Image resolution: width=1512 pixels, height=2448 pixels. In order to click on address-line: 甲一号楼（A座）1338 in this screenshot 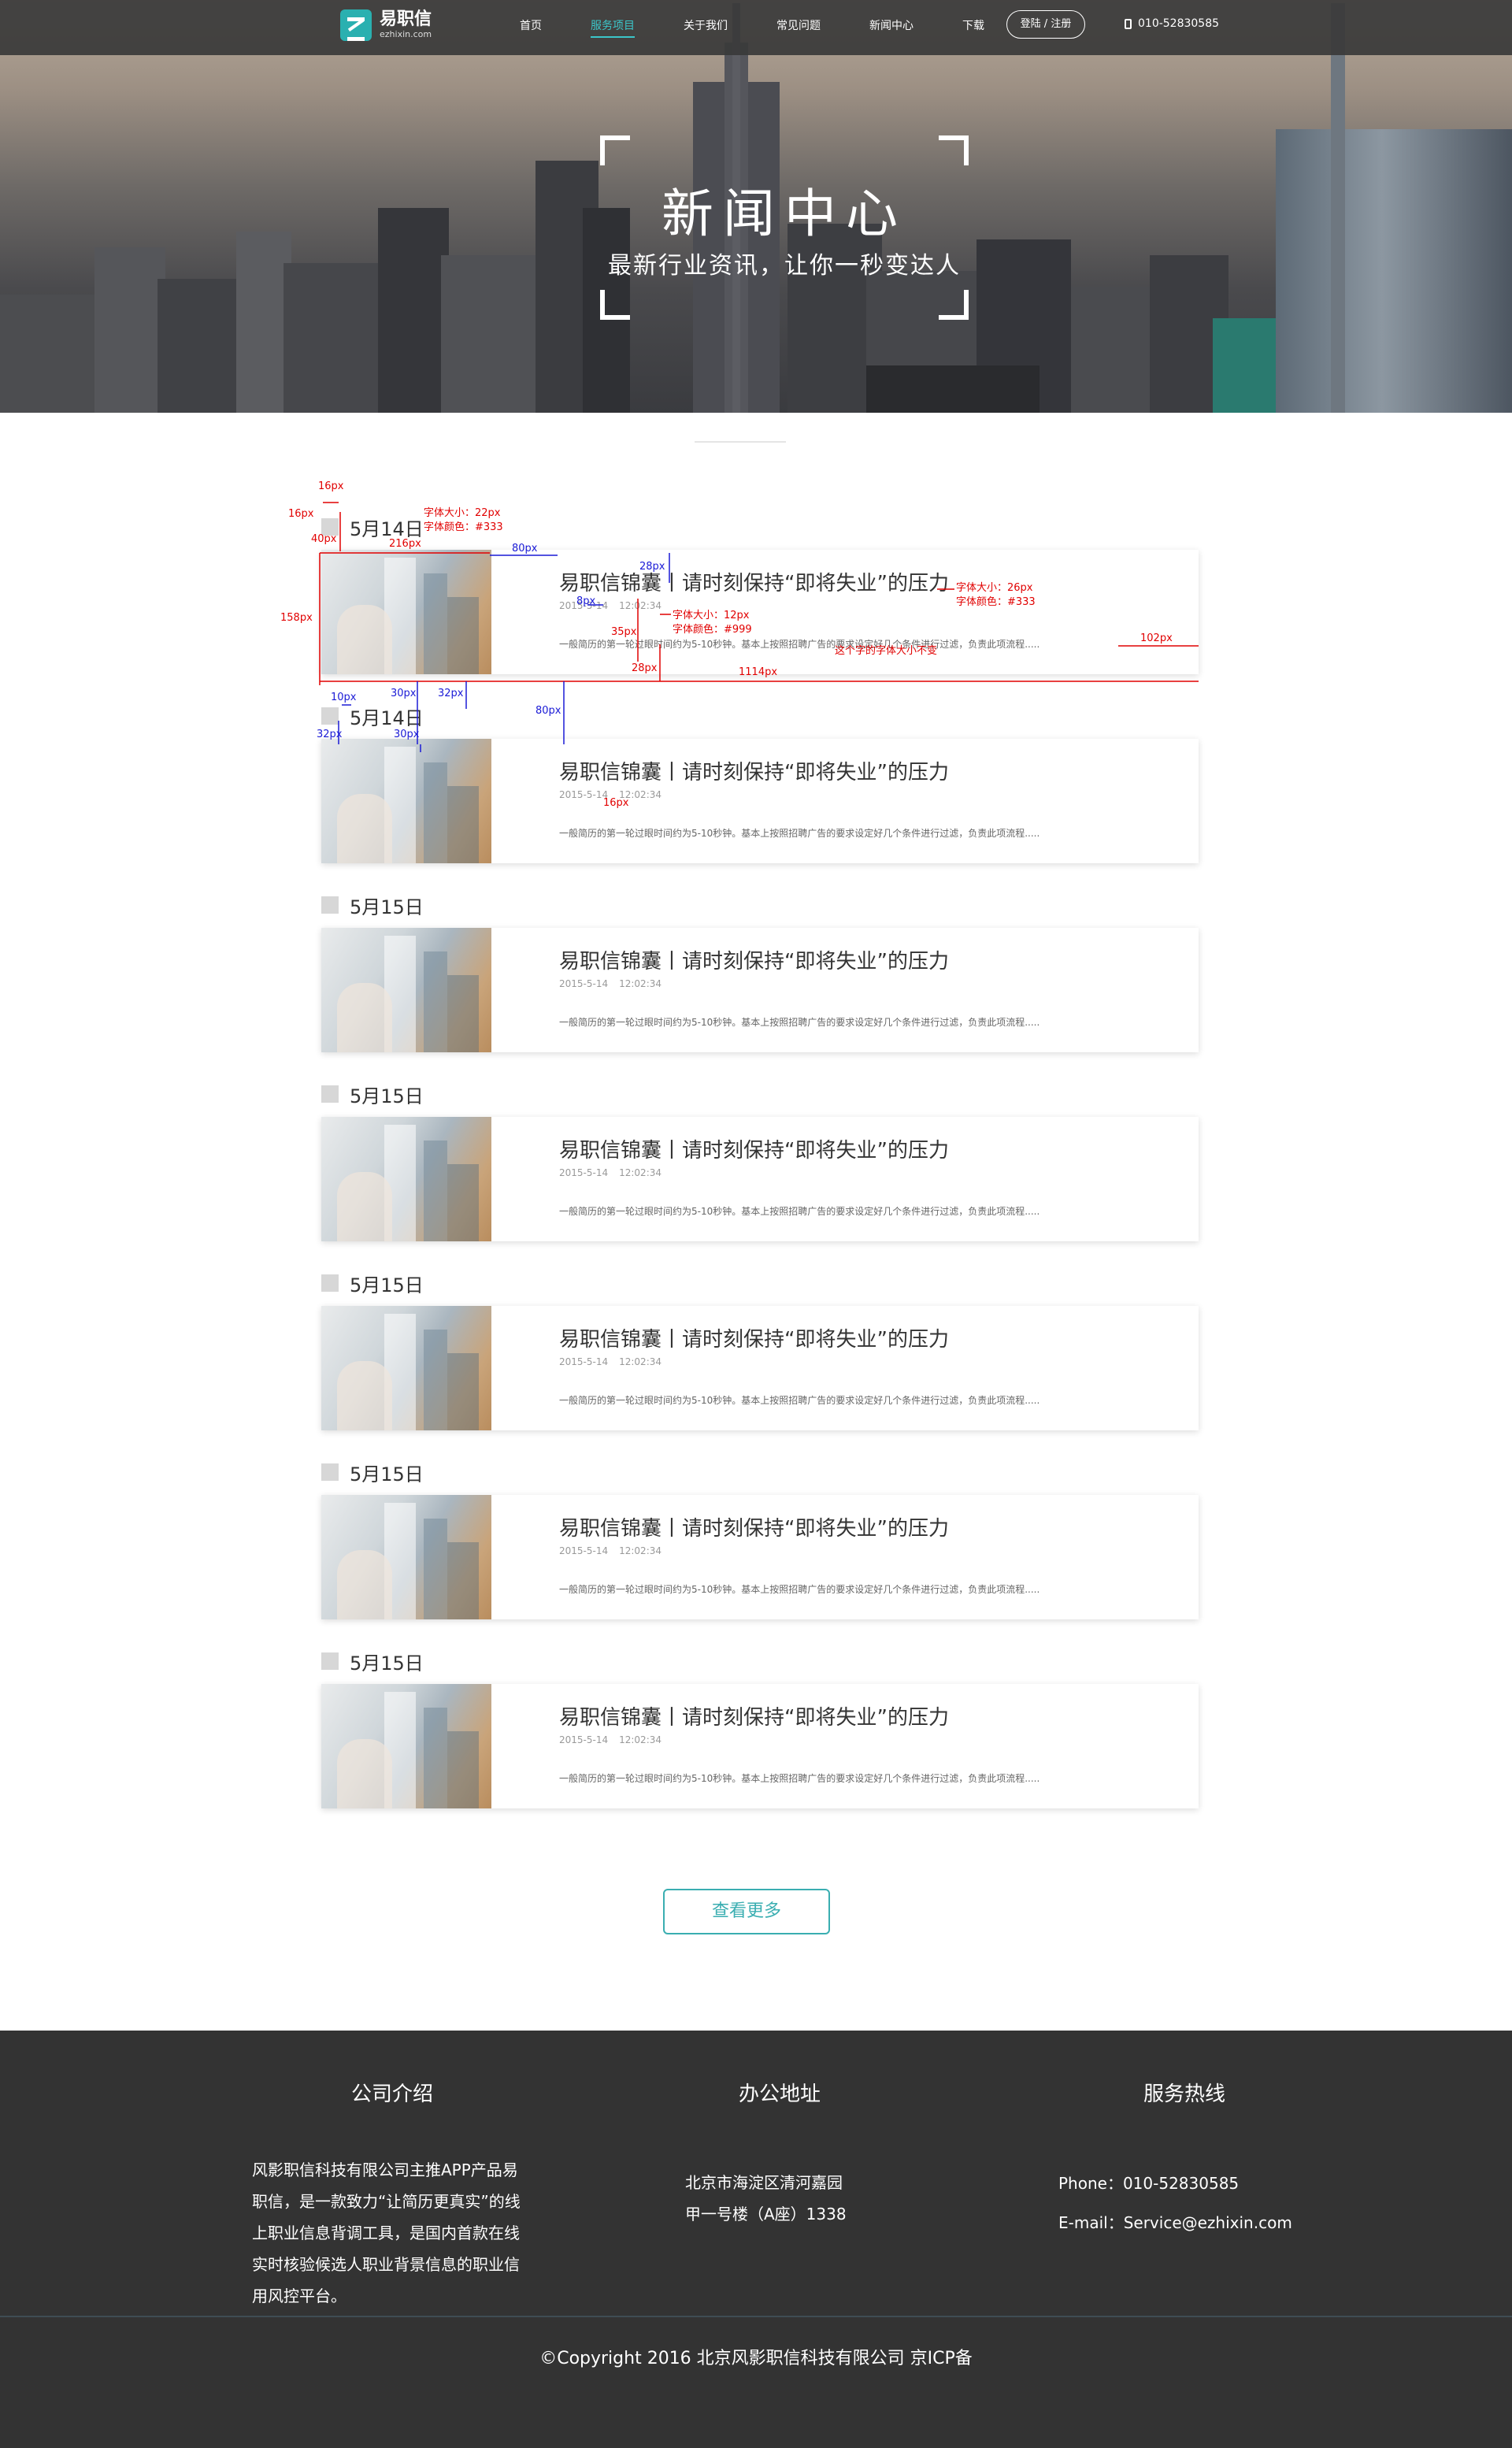, I will do `click(766, 2214)`.